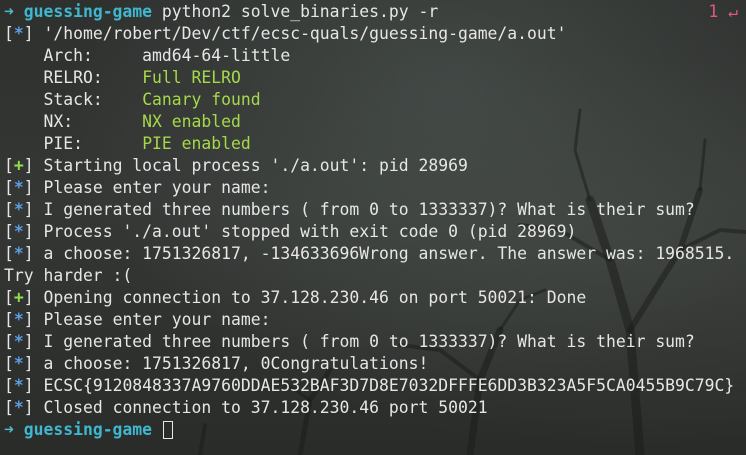 The height and width of the screenshot is (455, 746). Describe the element at coordinates (236, 363) in the screenshot. I see `log-text: a choose: 1751326817, 0Congratulations!` at that location.